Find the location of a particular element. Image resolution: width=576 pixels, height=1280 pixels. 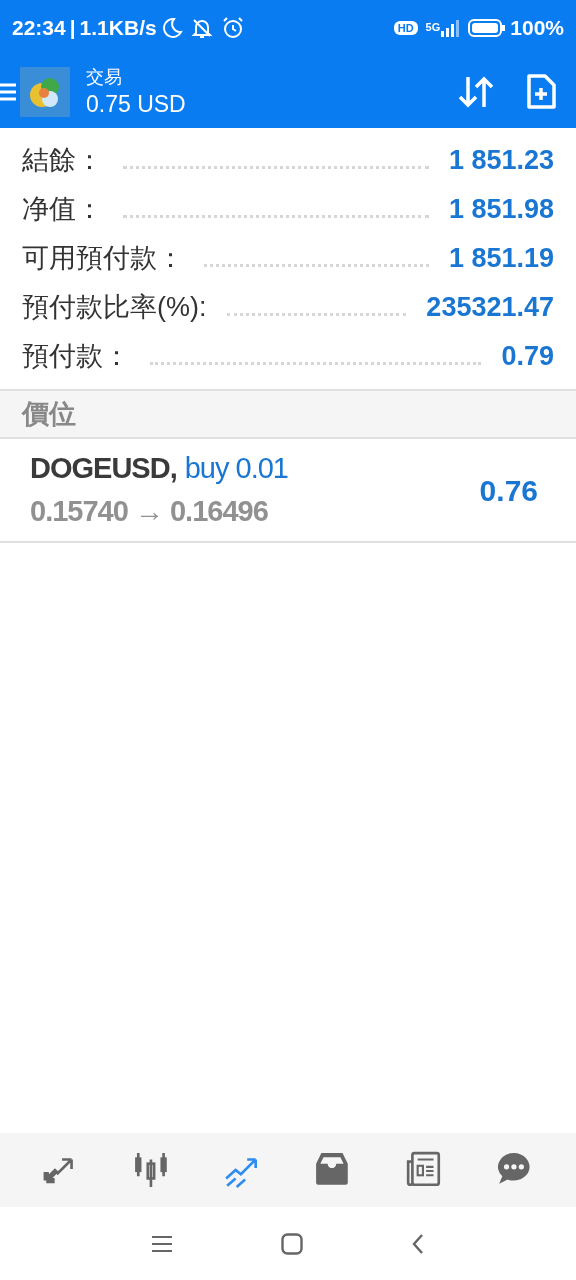

battery-icon is located at coordinates (487, 27).